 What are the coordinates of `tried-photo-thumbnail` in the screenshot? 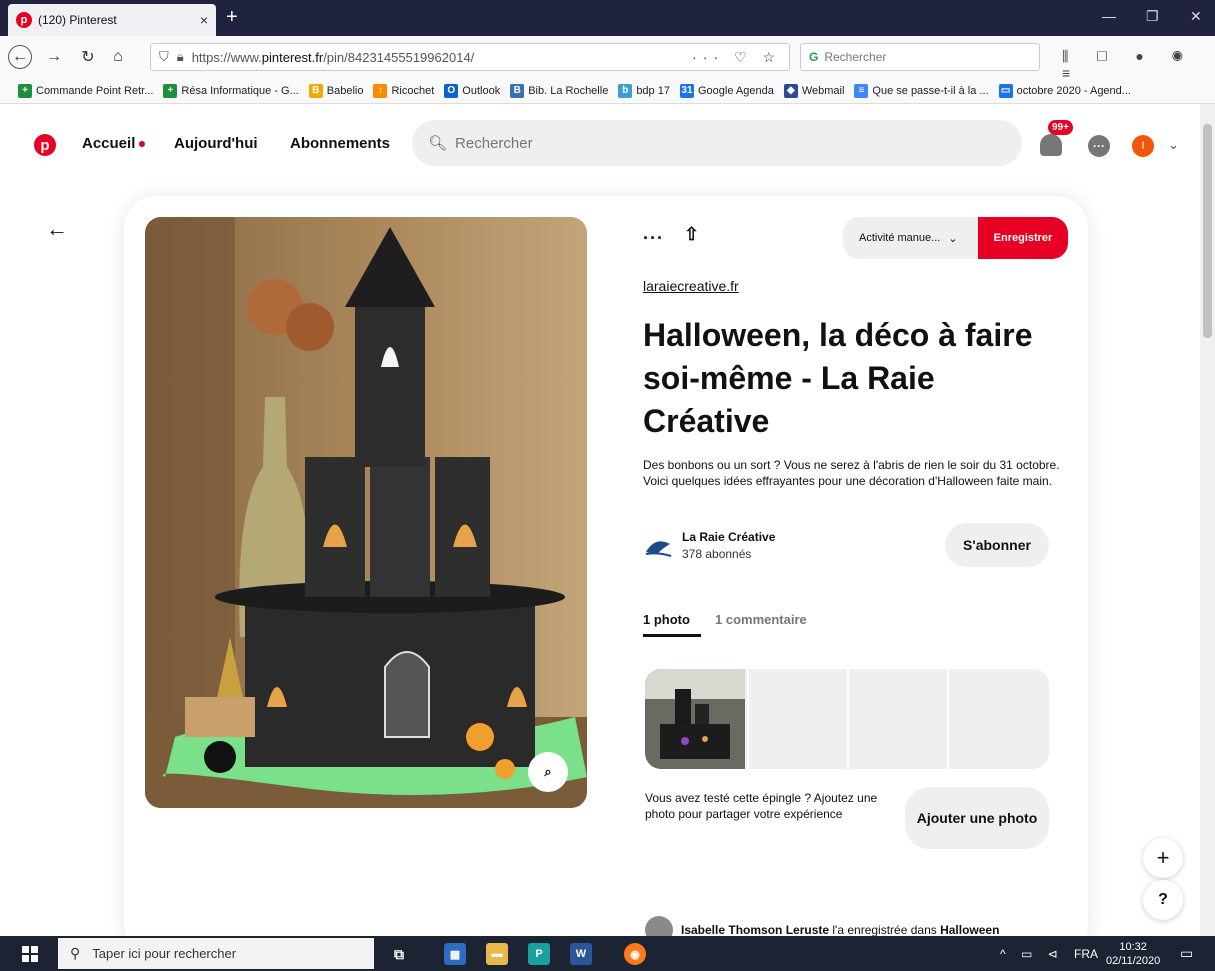 It's located at (695, 719).